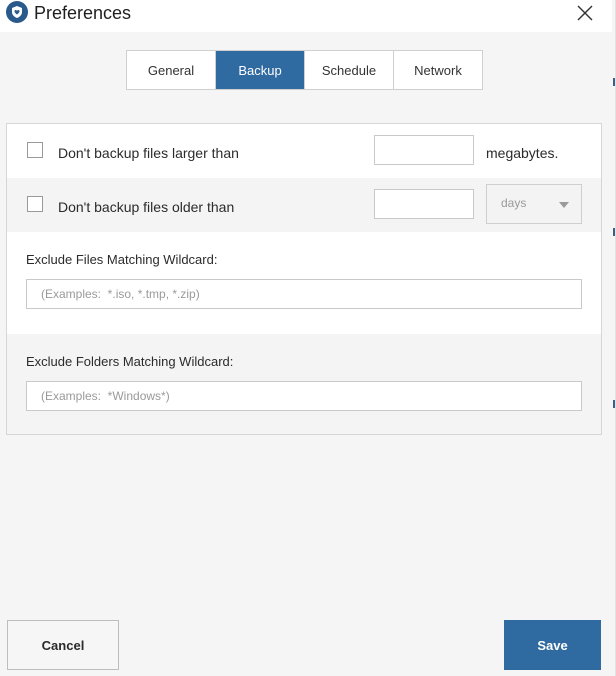 This screenshot has height=676, width=616. Describe the element at coordinates (146, 207) in the screenshot. I see `age-limit-label: Don't backup files older than` at that location.